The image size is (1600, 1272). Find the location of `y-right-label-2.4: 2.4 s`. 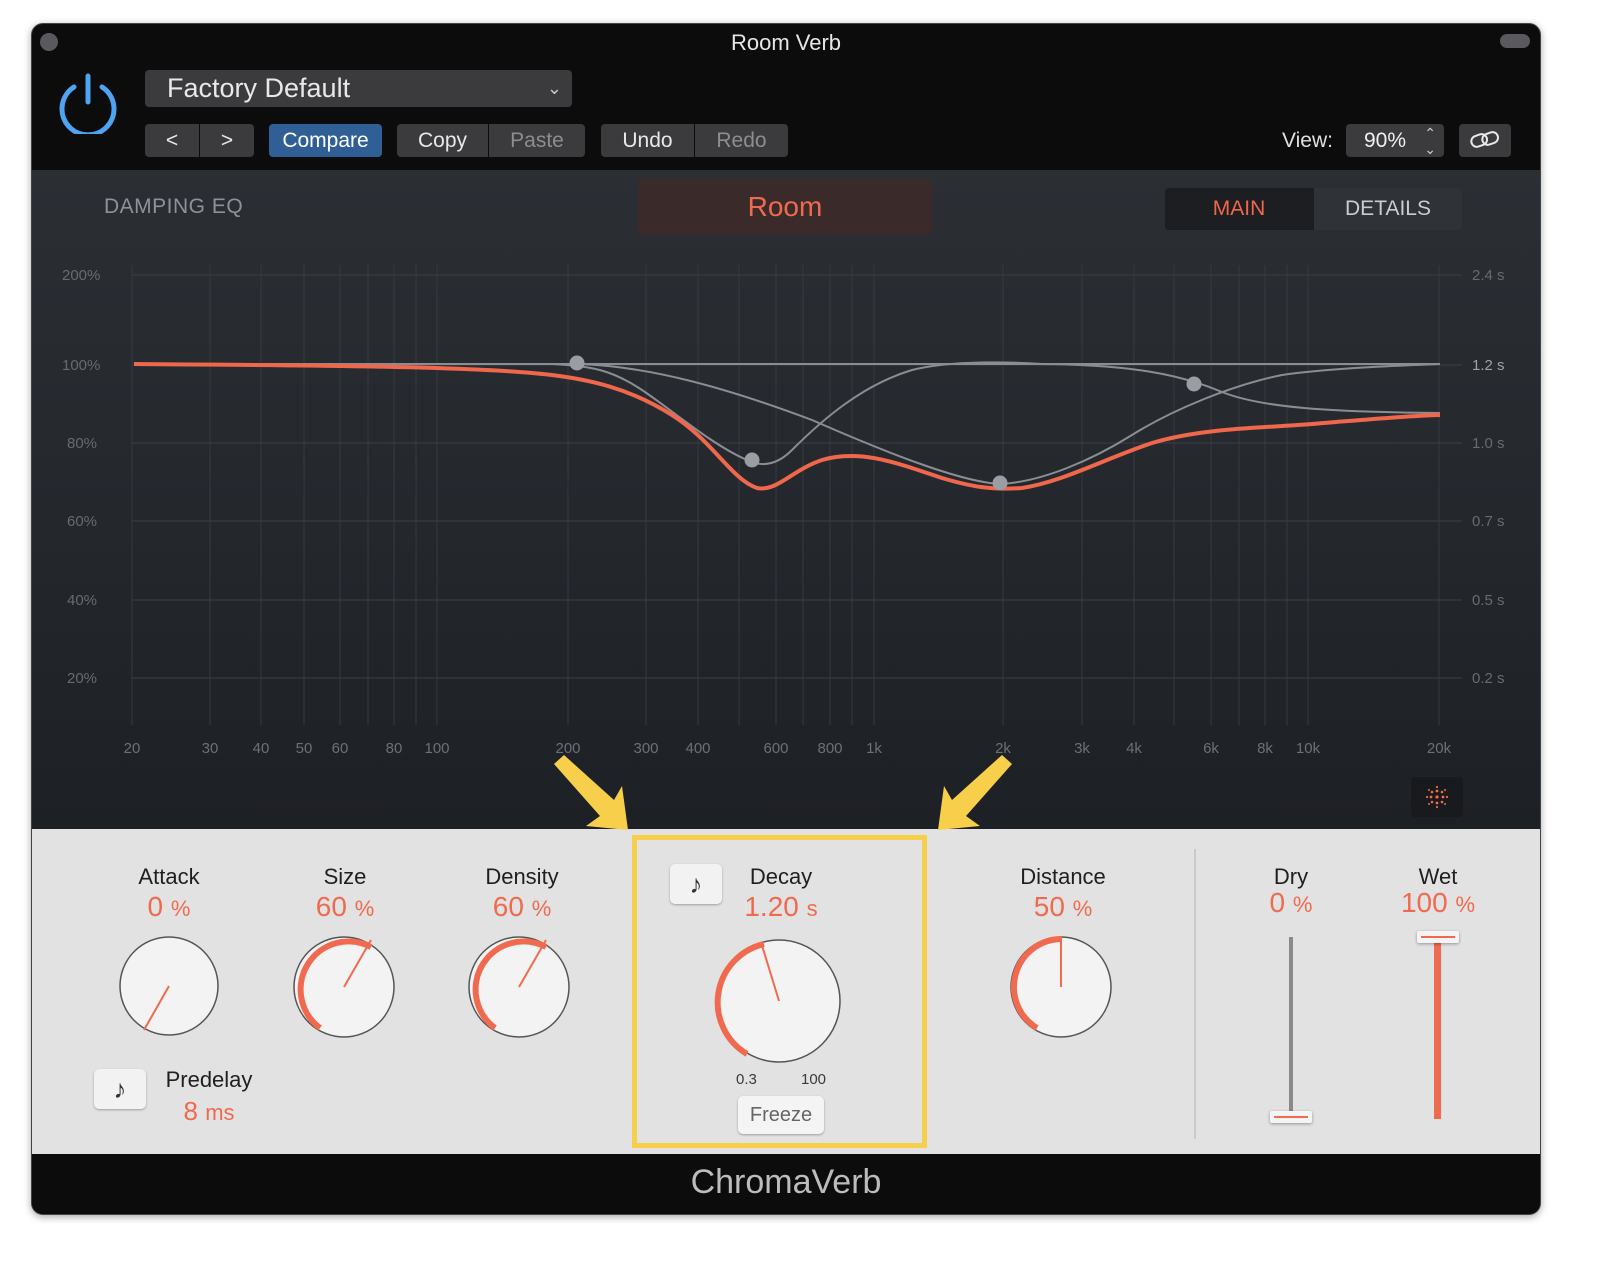

y-right-label-2.4: 2.4 s is located at coordinates (1488, 275).